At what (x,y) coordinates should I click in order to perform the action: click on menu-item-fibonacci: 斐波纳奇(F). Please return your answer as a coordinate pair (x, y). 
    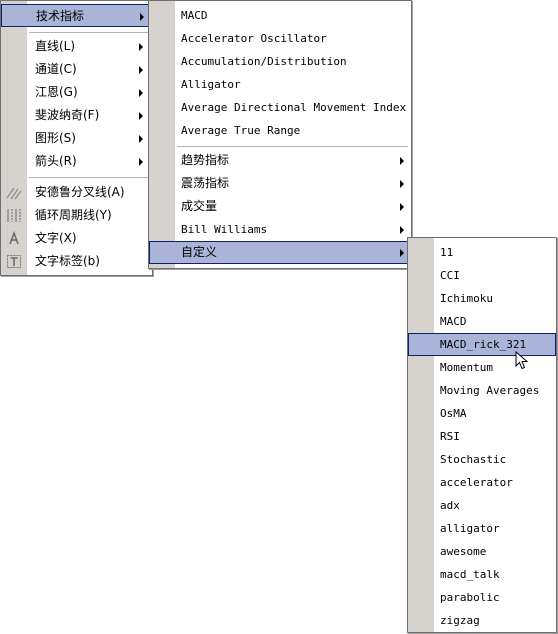
    Looking at the image, I should click on (76, 115).